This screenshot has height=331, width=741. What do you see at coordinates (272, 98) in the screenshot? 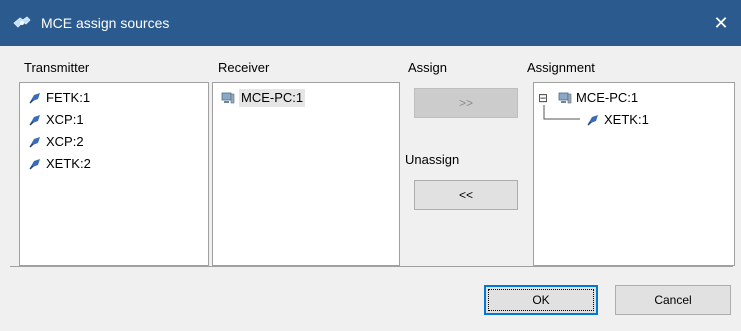
I see `list-item-label: MCE-PC:1` at bounding box center [272, 98].